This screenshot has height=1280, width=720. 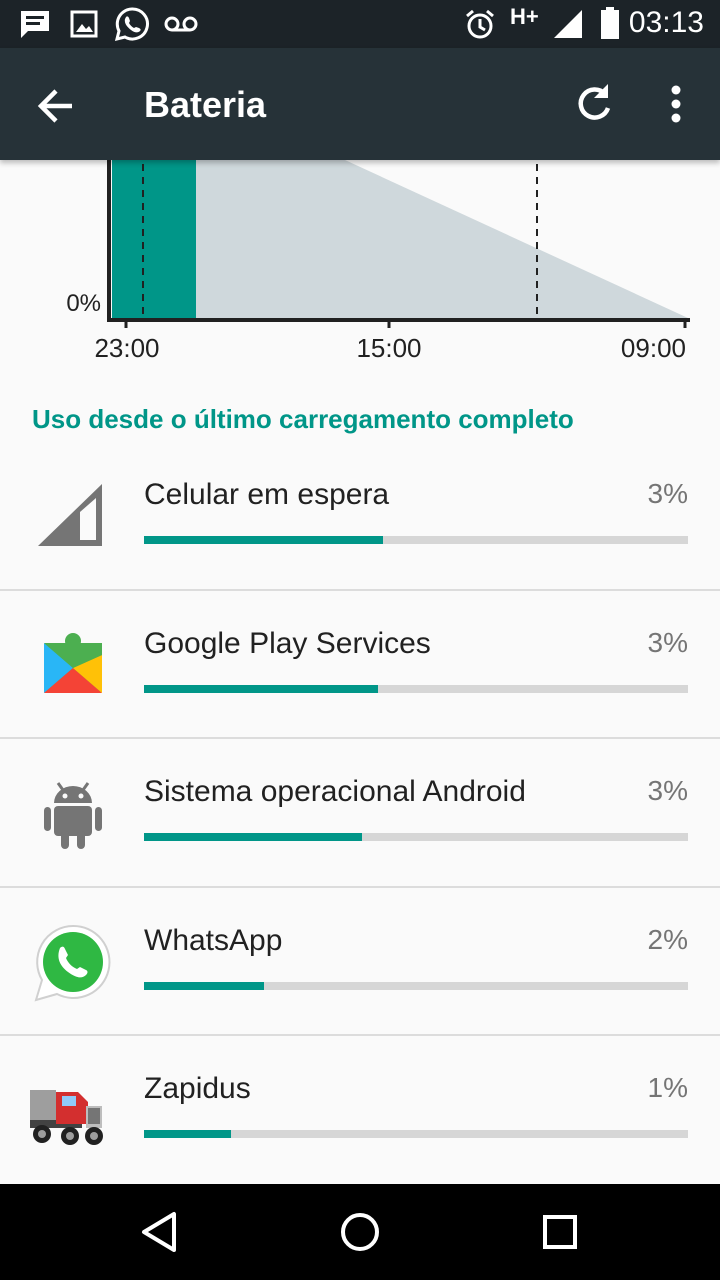 I want to click on app-name: Sistema operacional Android, so click(x=335, y=791).